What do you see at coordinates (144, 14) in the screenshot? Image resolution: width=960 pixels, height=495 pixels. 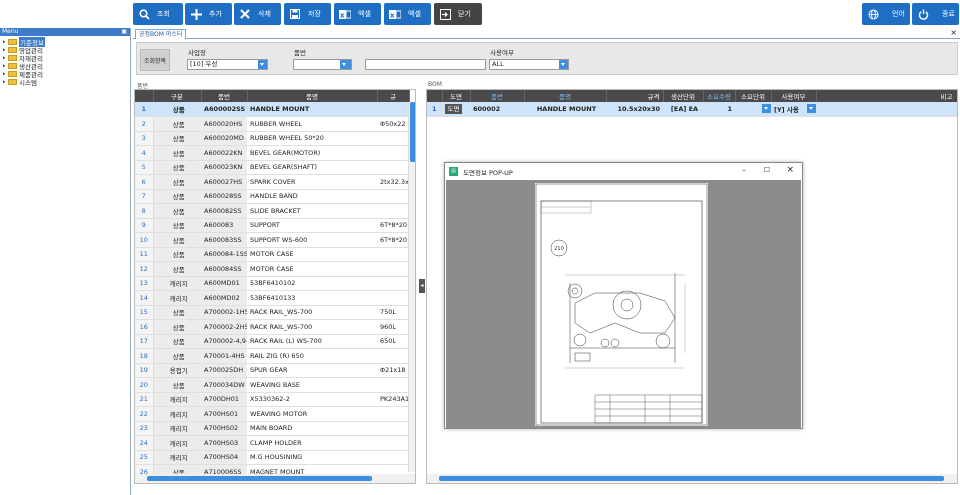 I see `search-icon` at bounding box center [144, 14].